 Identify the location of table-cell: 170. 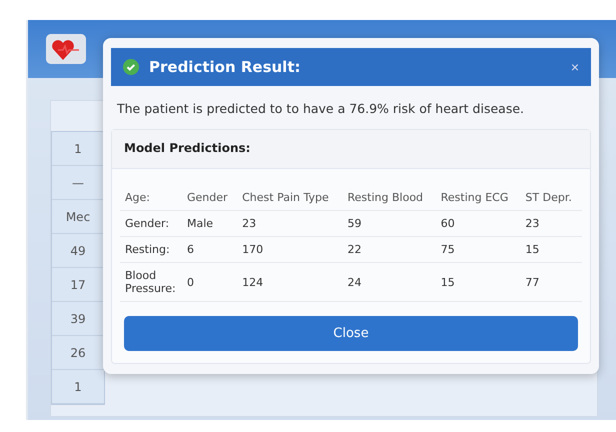
(290, 249).